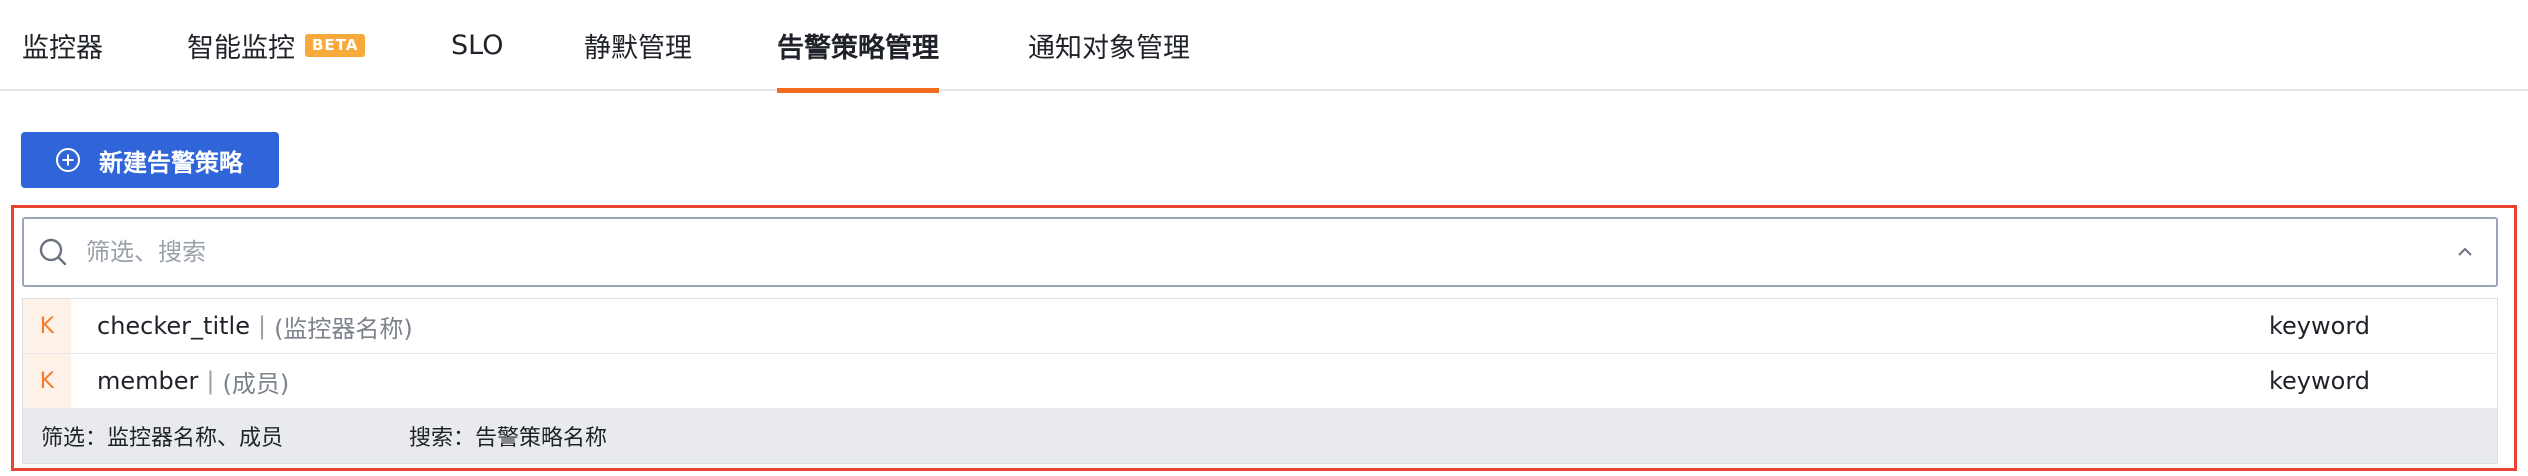 The height and width of the screenshot is (476, 2528). I want to click on active-tab-indicator, so click(858, 90).